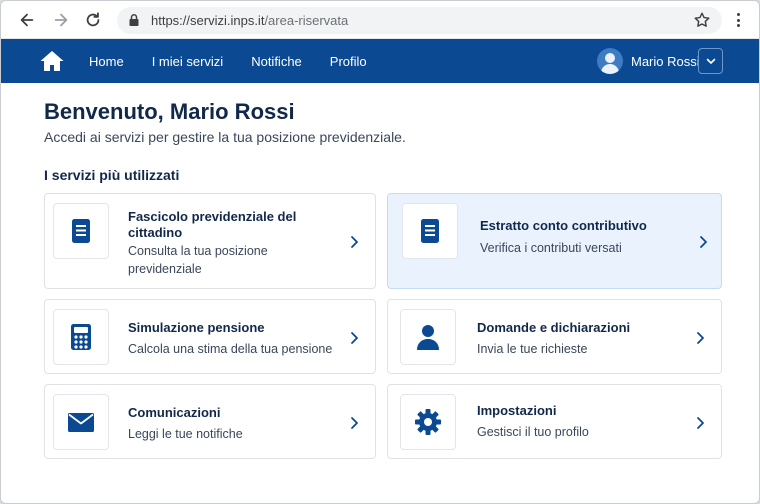 This screenshot has height=504, width=760. I want to click on browser-menu-icon, so click(738, 20).